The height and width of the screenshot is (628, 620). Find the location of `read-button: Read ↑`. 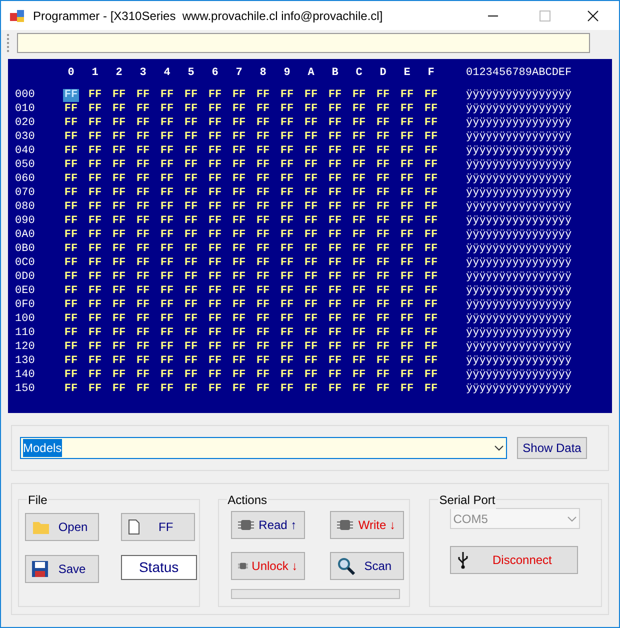

read-button: Read ↑ is located at coordinates (267, 525).